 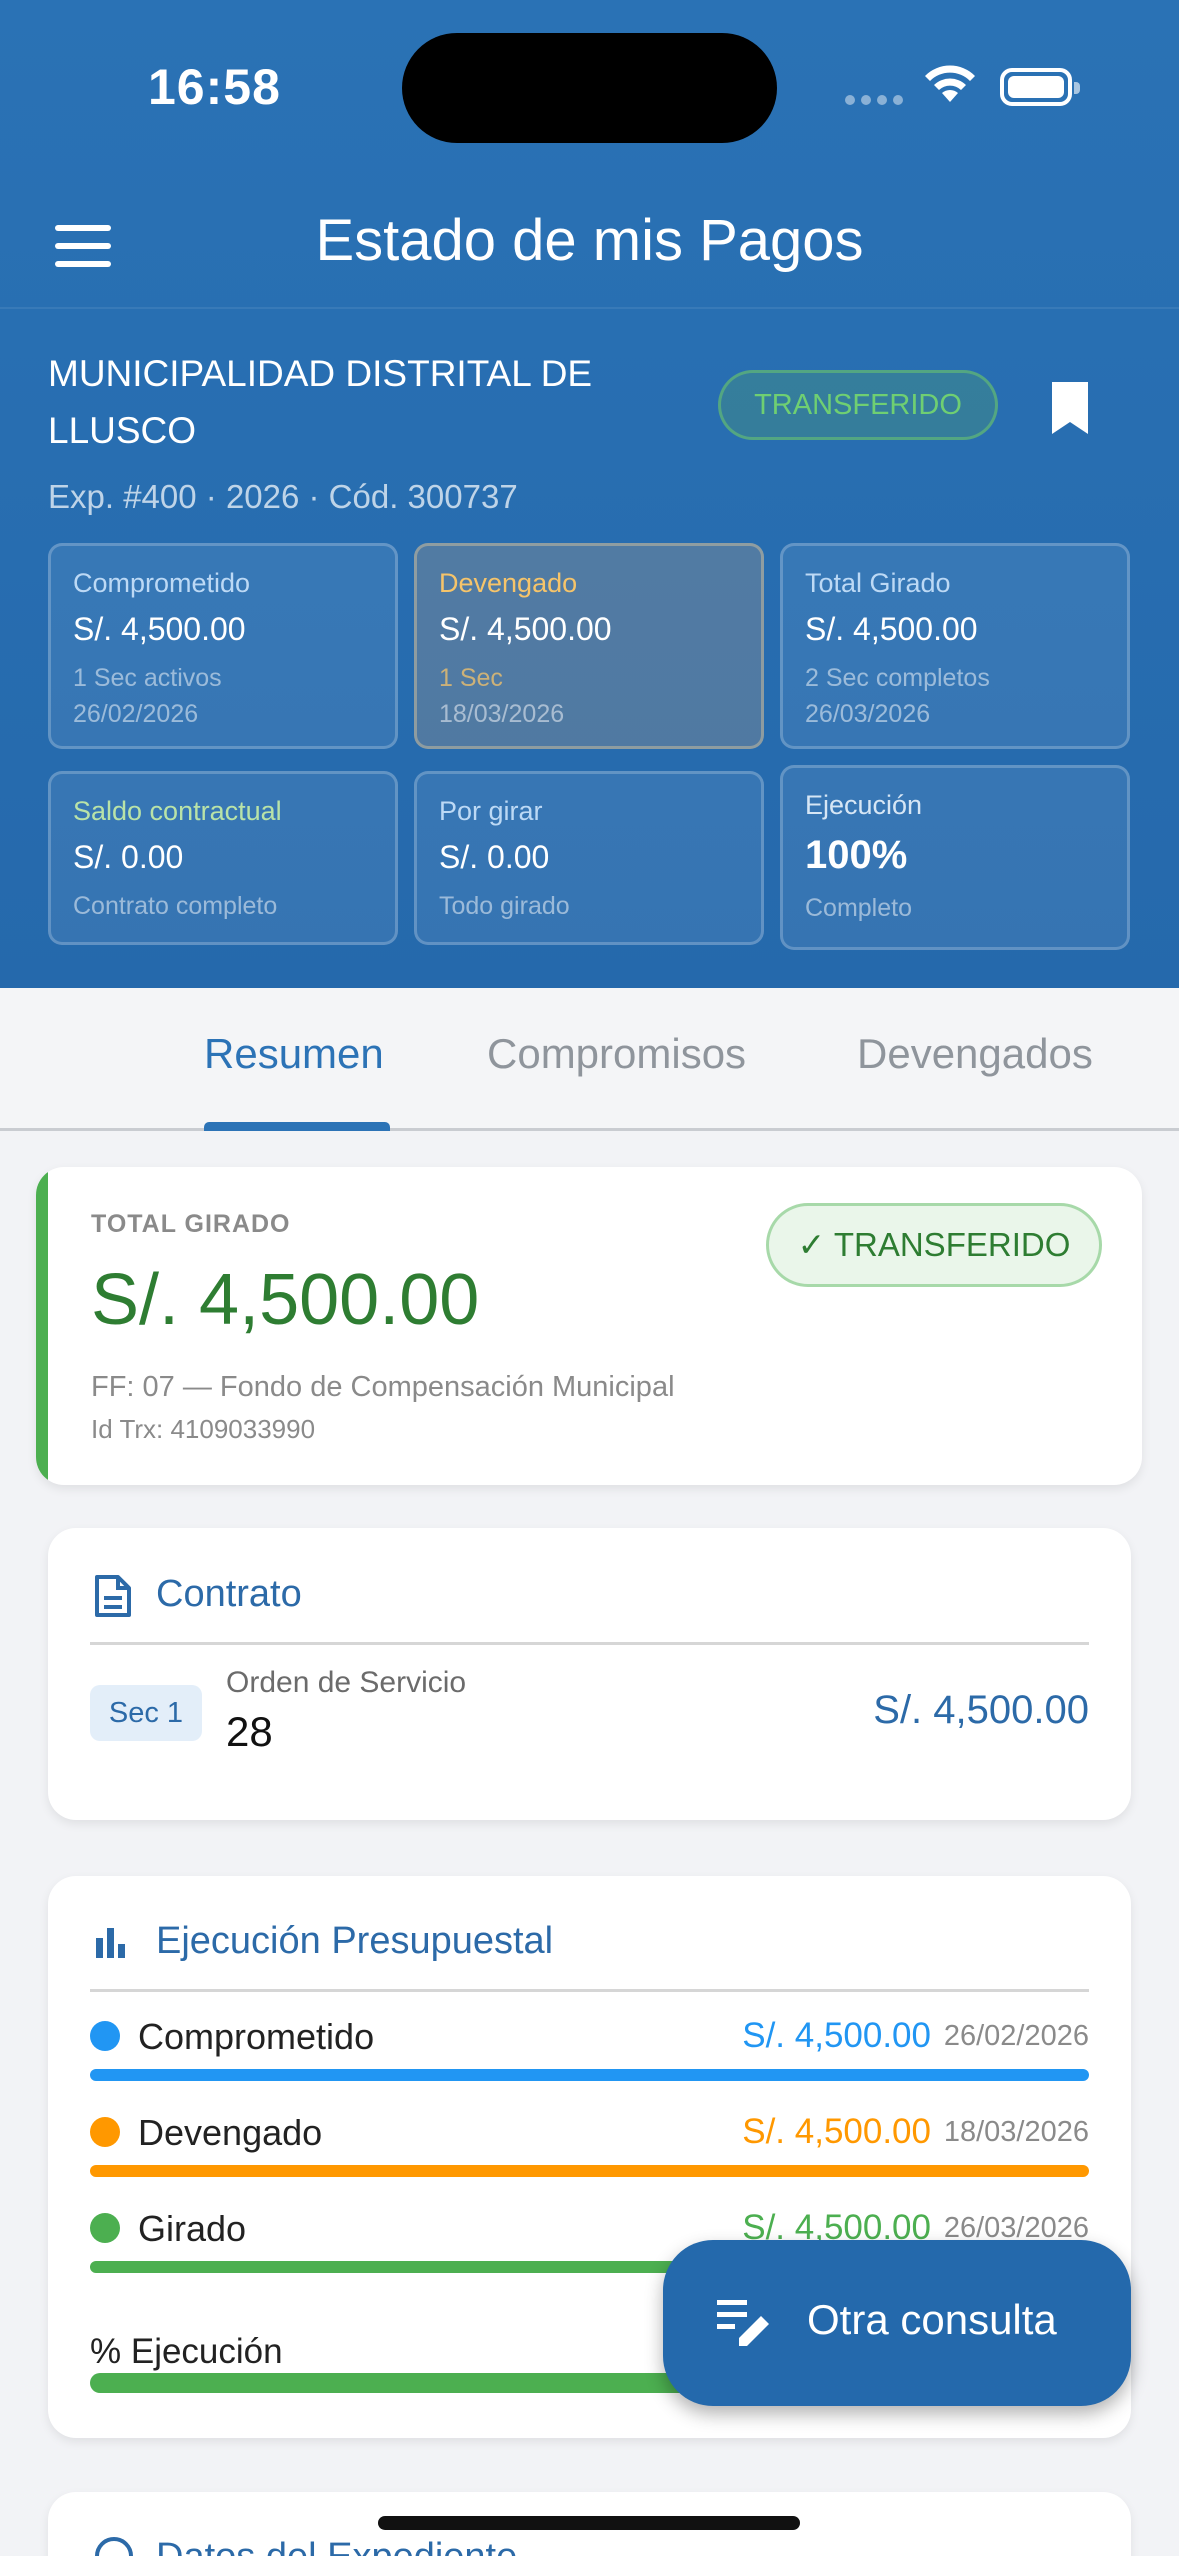 I want to click on contract-title: Contrato, so click(x=229, y=1594).